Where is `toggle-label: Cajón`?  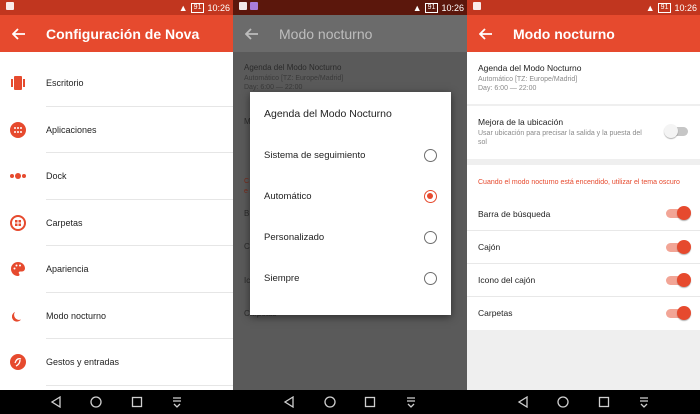 toggle-label: Cajón is located at coordinates (489, 247).